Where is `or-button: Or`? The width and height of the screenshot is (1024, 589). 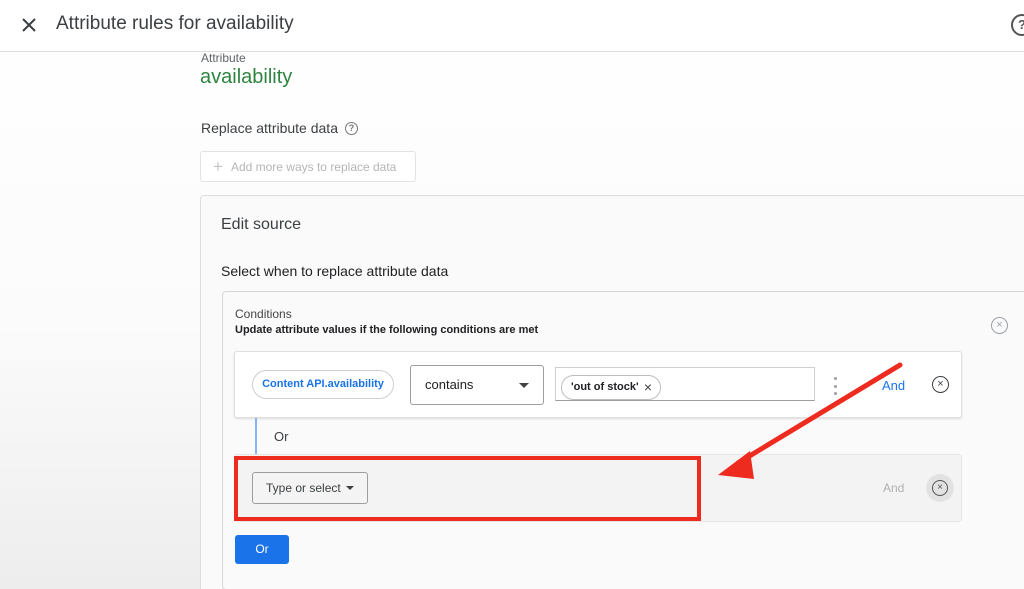 or-button: Or is located at coordinates (262, 549).